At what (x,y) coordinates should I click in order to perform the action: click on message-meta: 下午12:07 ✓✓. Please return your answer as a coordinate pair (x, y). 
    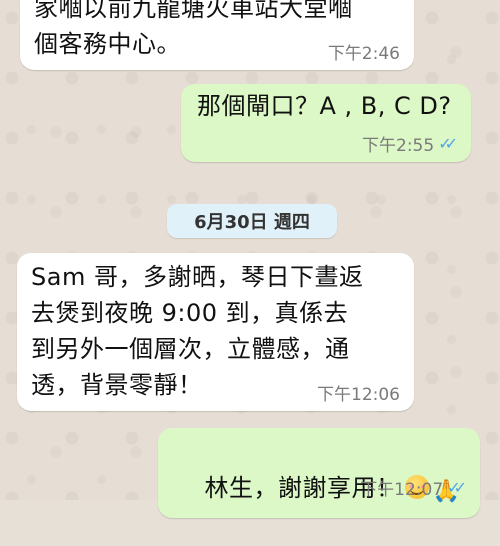
    Looking at the image, I should click on (413, 487).